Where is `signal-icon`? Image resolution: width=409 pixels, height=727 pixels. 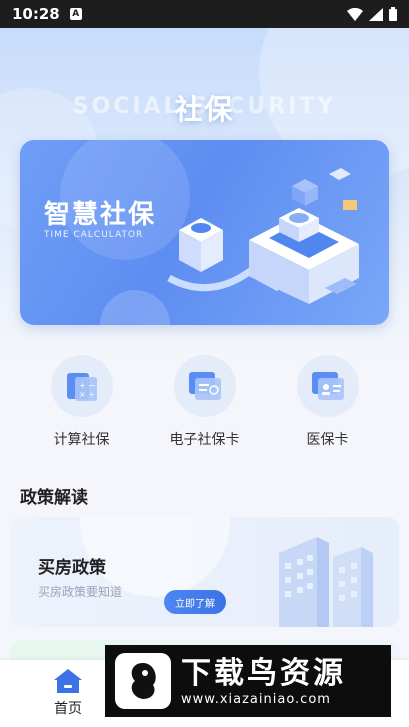
signal-icon is located at coordinates (376, 14).